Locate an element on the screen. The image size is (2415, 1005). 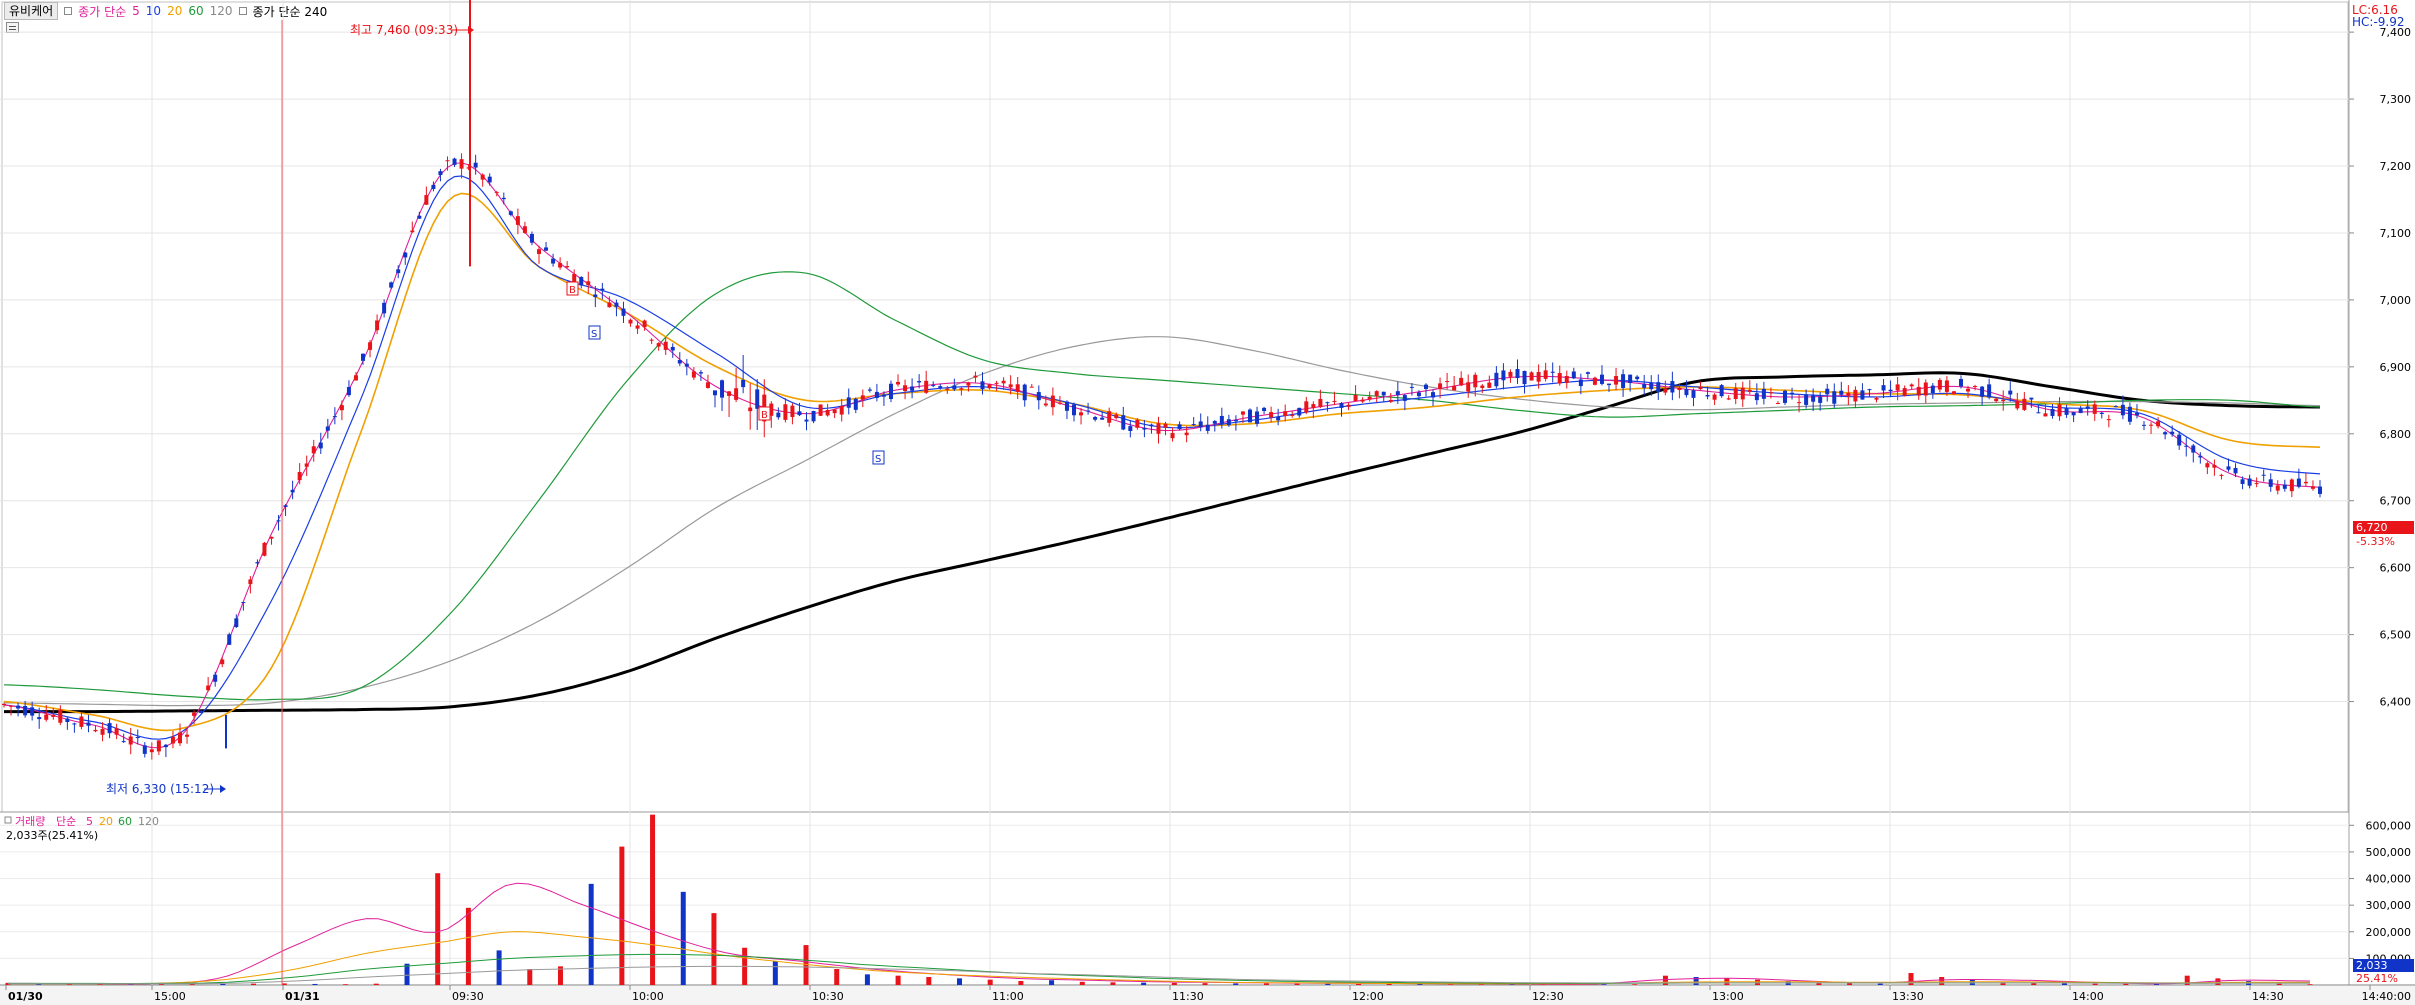
price-tick-label: 6,400 is located at coordinates (2396, 702).